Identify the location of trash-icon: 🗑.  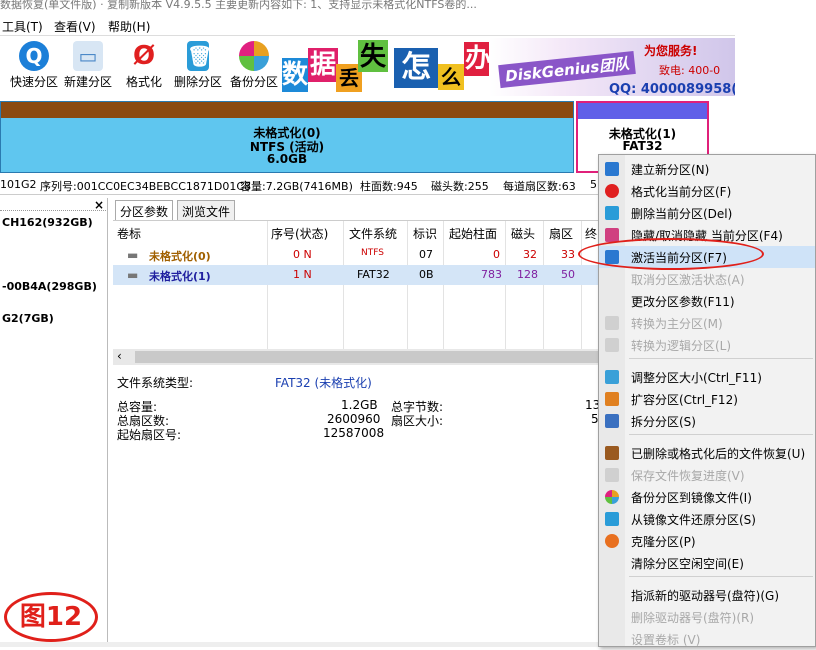
(199, 56).